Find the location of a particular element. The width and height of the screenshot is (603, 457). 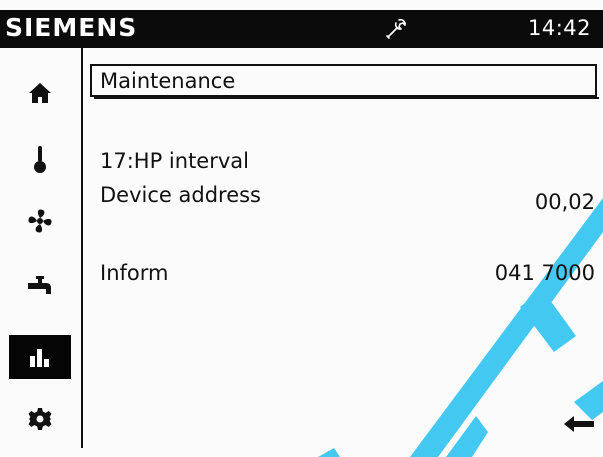

brand-logo: SIEMENS is located at coordinates (71, 27).